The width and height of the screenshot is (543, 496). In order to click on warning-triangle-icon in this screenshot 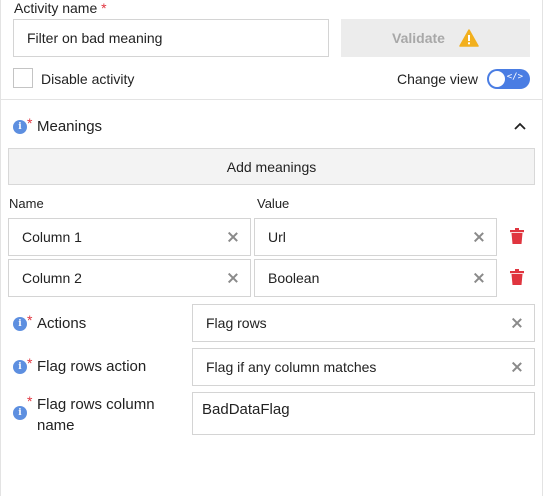, I will do `click(469, 38)`.